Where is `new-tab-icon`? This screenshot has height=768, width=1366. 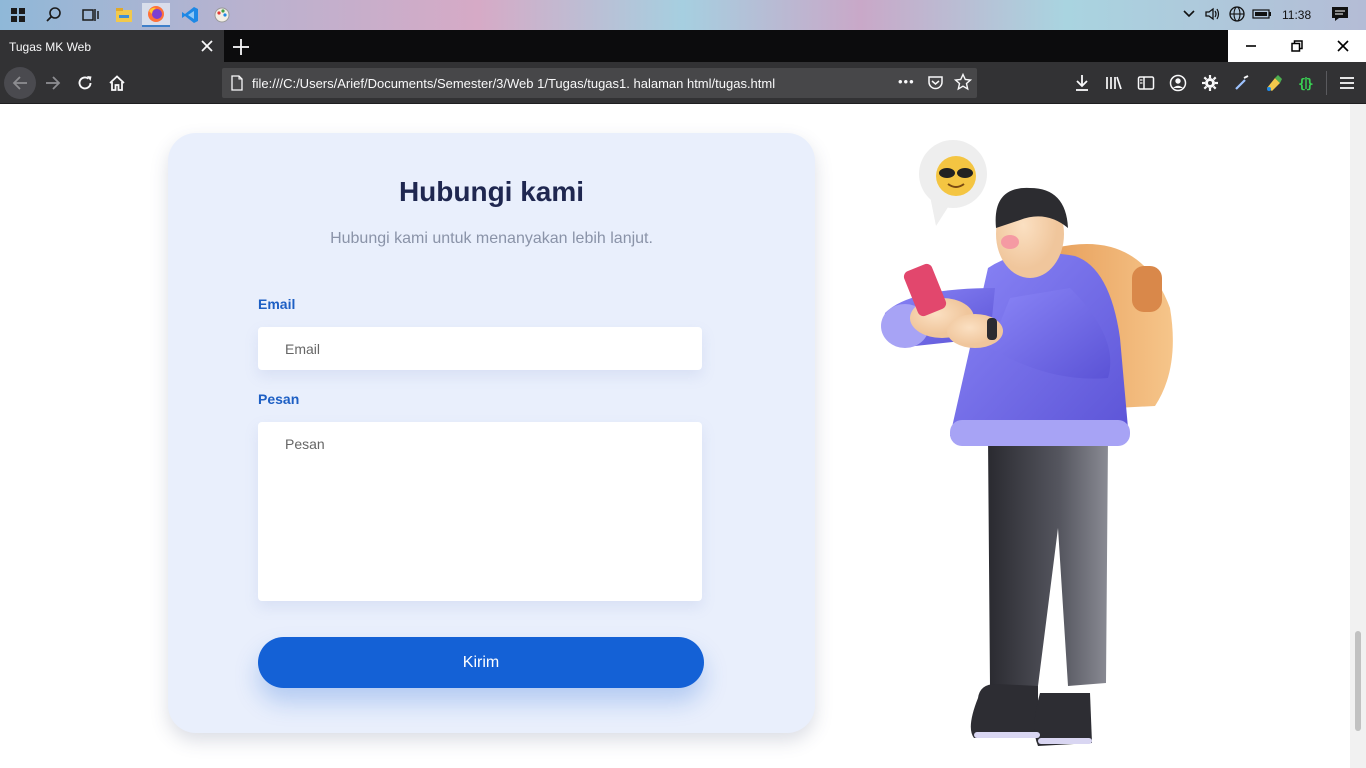
new-tab-icon is located at coordinates (241, 47).